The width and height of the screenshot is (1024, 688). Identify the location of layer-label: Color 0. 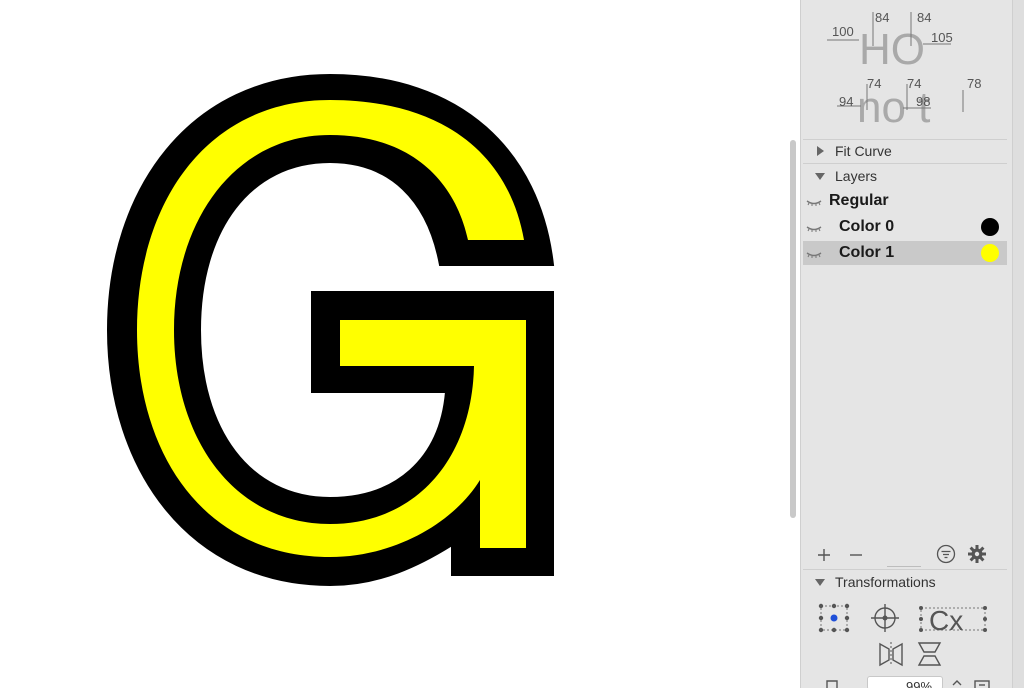
(867, 226).